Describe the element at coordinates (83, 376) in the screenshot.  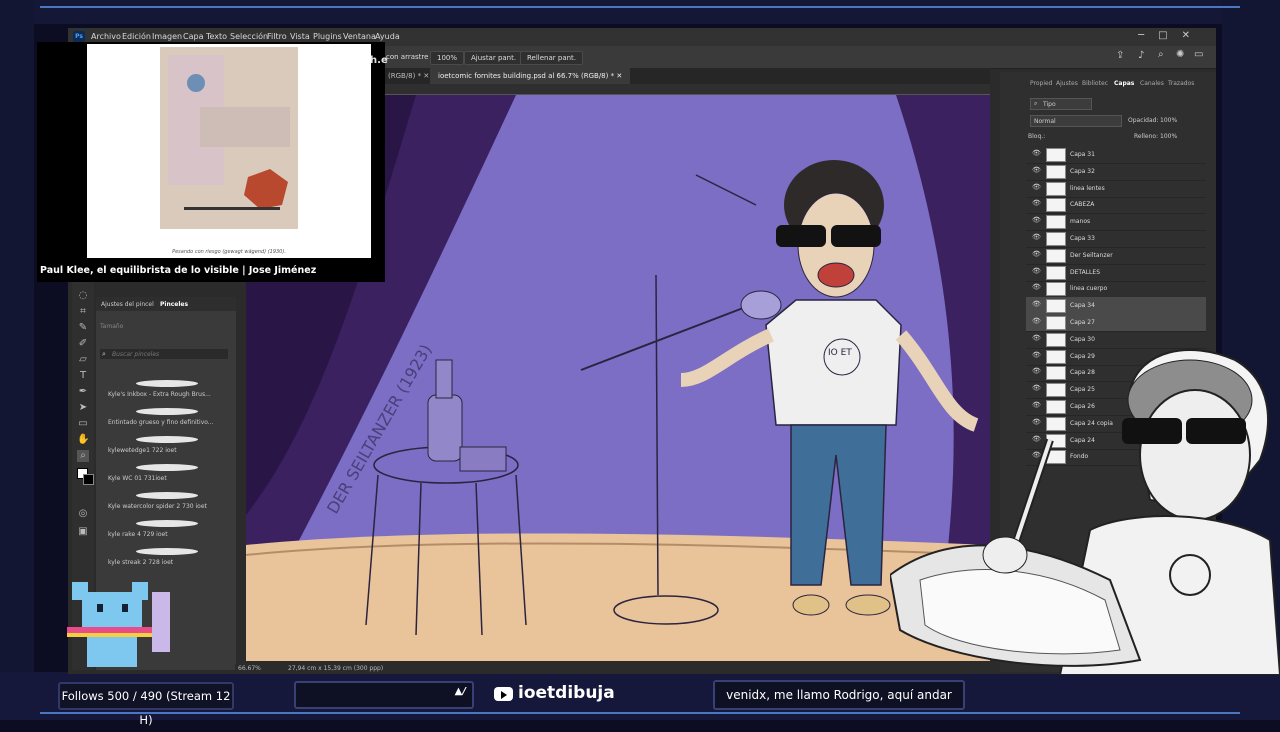
I see `type-tool-icon: T` at that location.